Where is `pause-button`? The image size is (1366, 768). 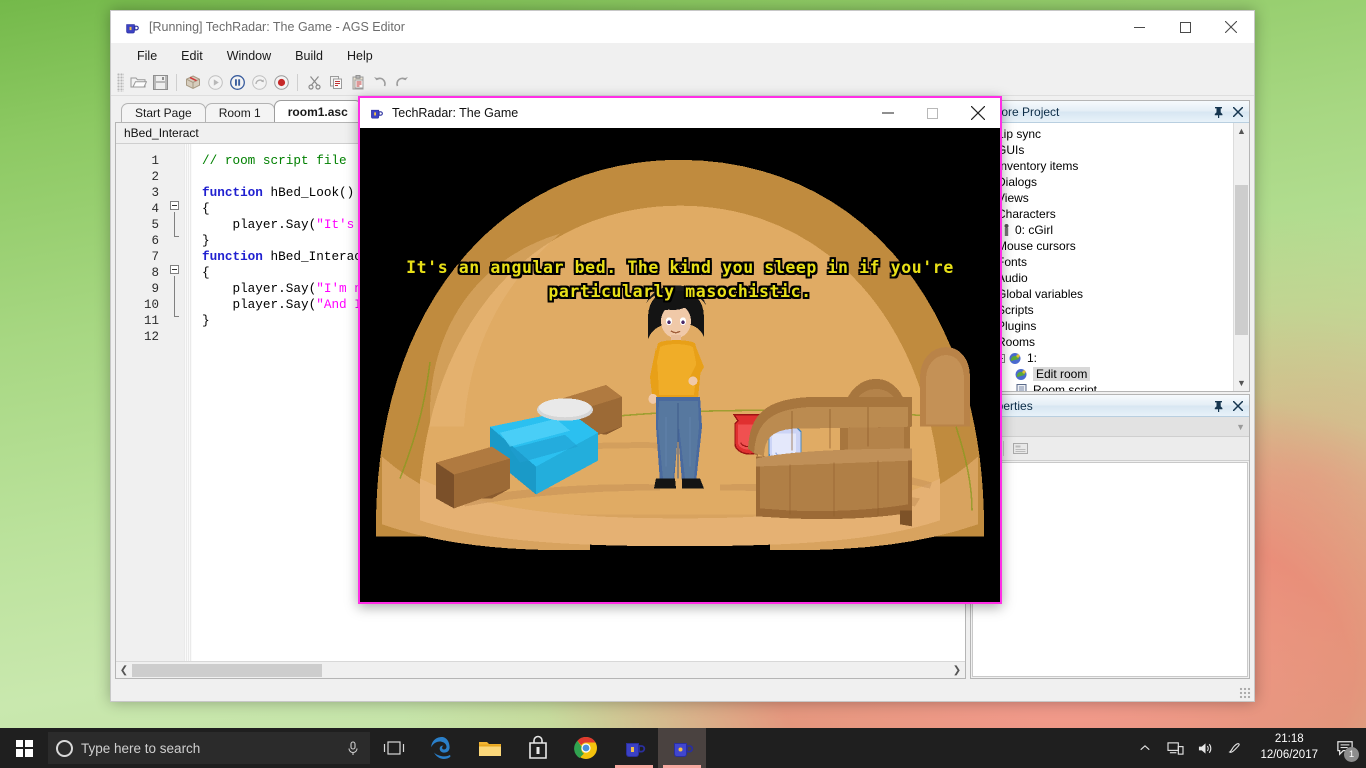 pause-button is located at coordinates (237, 82).